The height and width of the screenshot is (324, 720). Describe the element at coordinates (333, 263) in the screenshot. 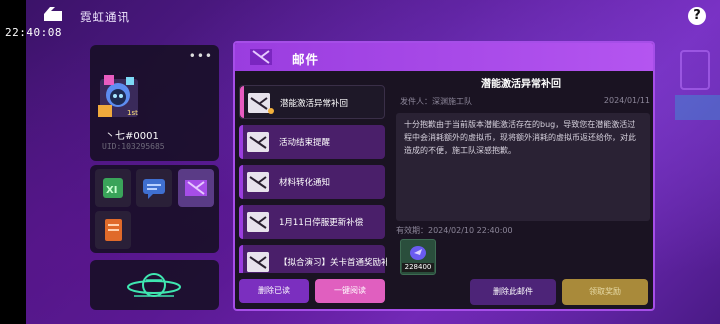

I see `mail-item-title: 【拟合演习】关卡首通奖励补偿` at that location.